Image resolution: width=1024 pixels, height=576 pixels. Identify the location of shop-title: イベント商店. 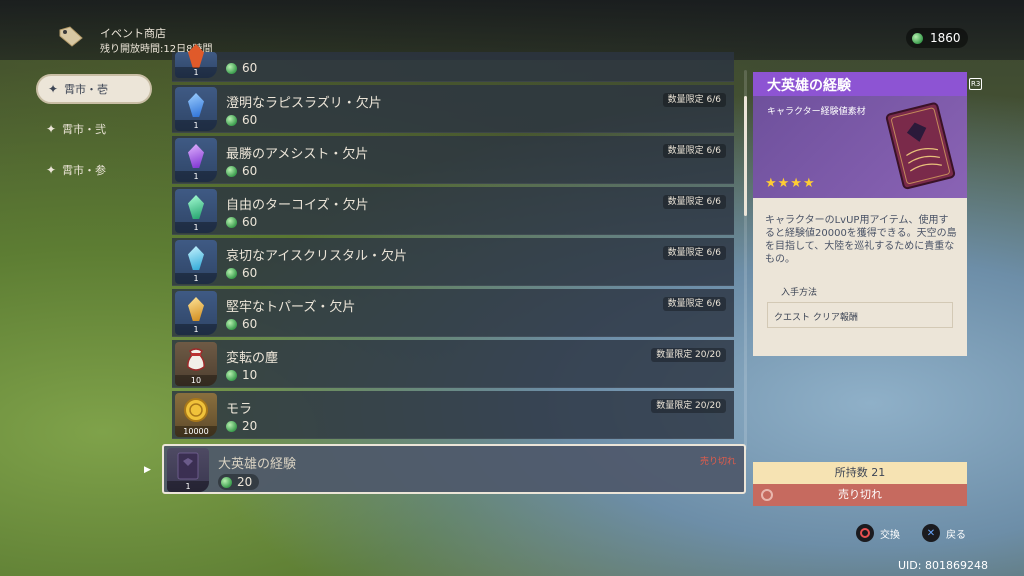
(133, 33).